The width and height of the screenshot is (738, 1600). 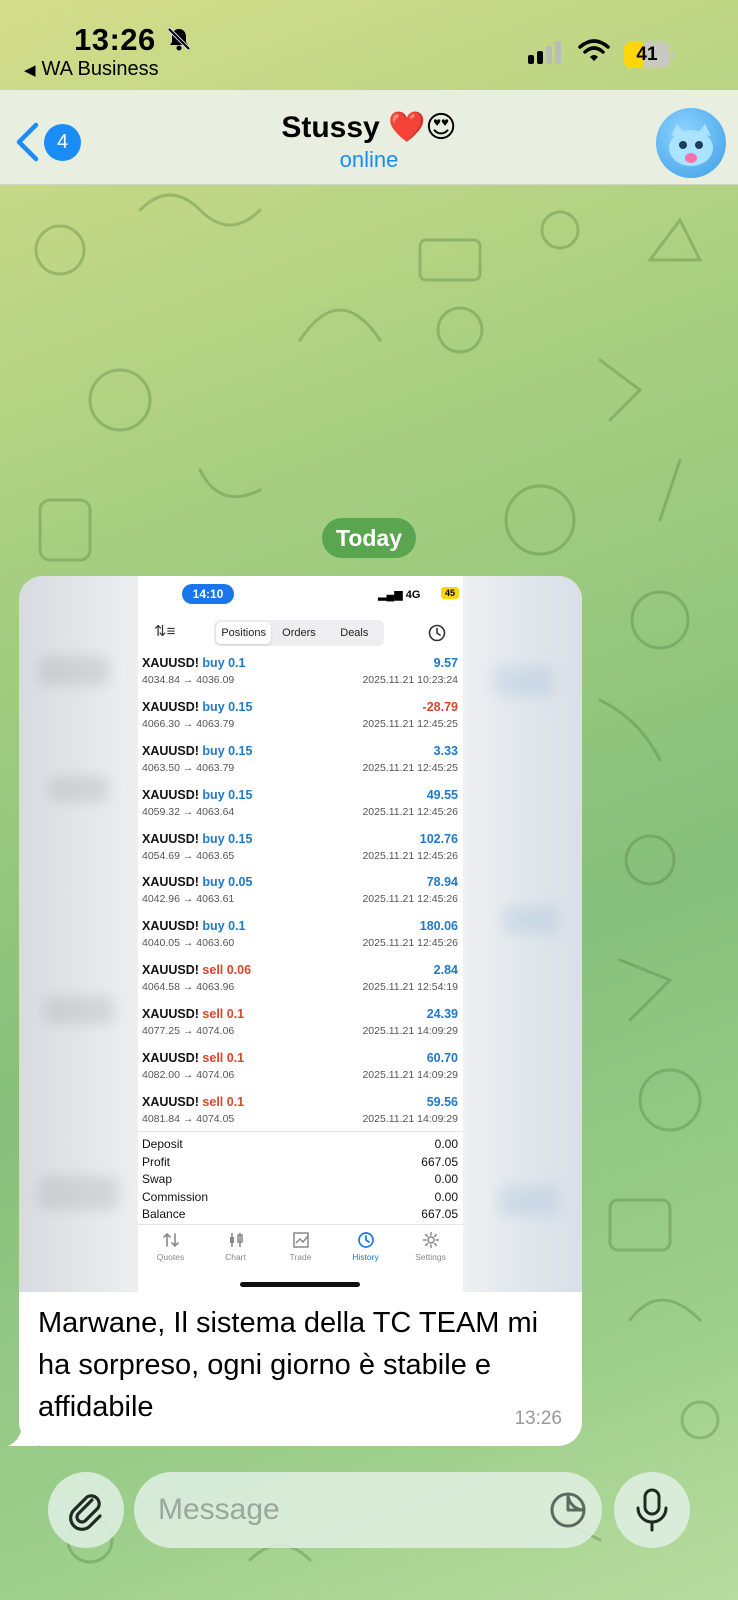 What do you see at coordinates (410, 987) in the screenshot?
I see `trade-datetime: 2025.11.21 12:54:19` at bounding box center [410, 987].